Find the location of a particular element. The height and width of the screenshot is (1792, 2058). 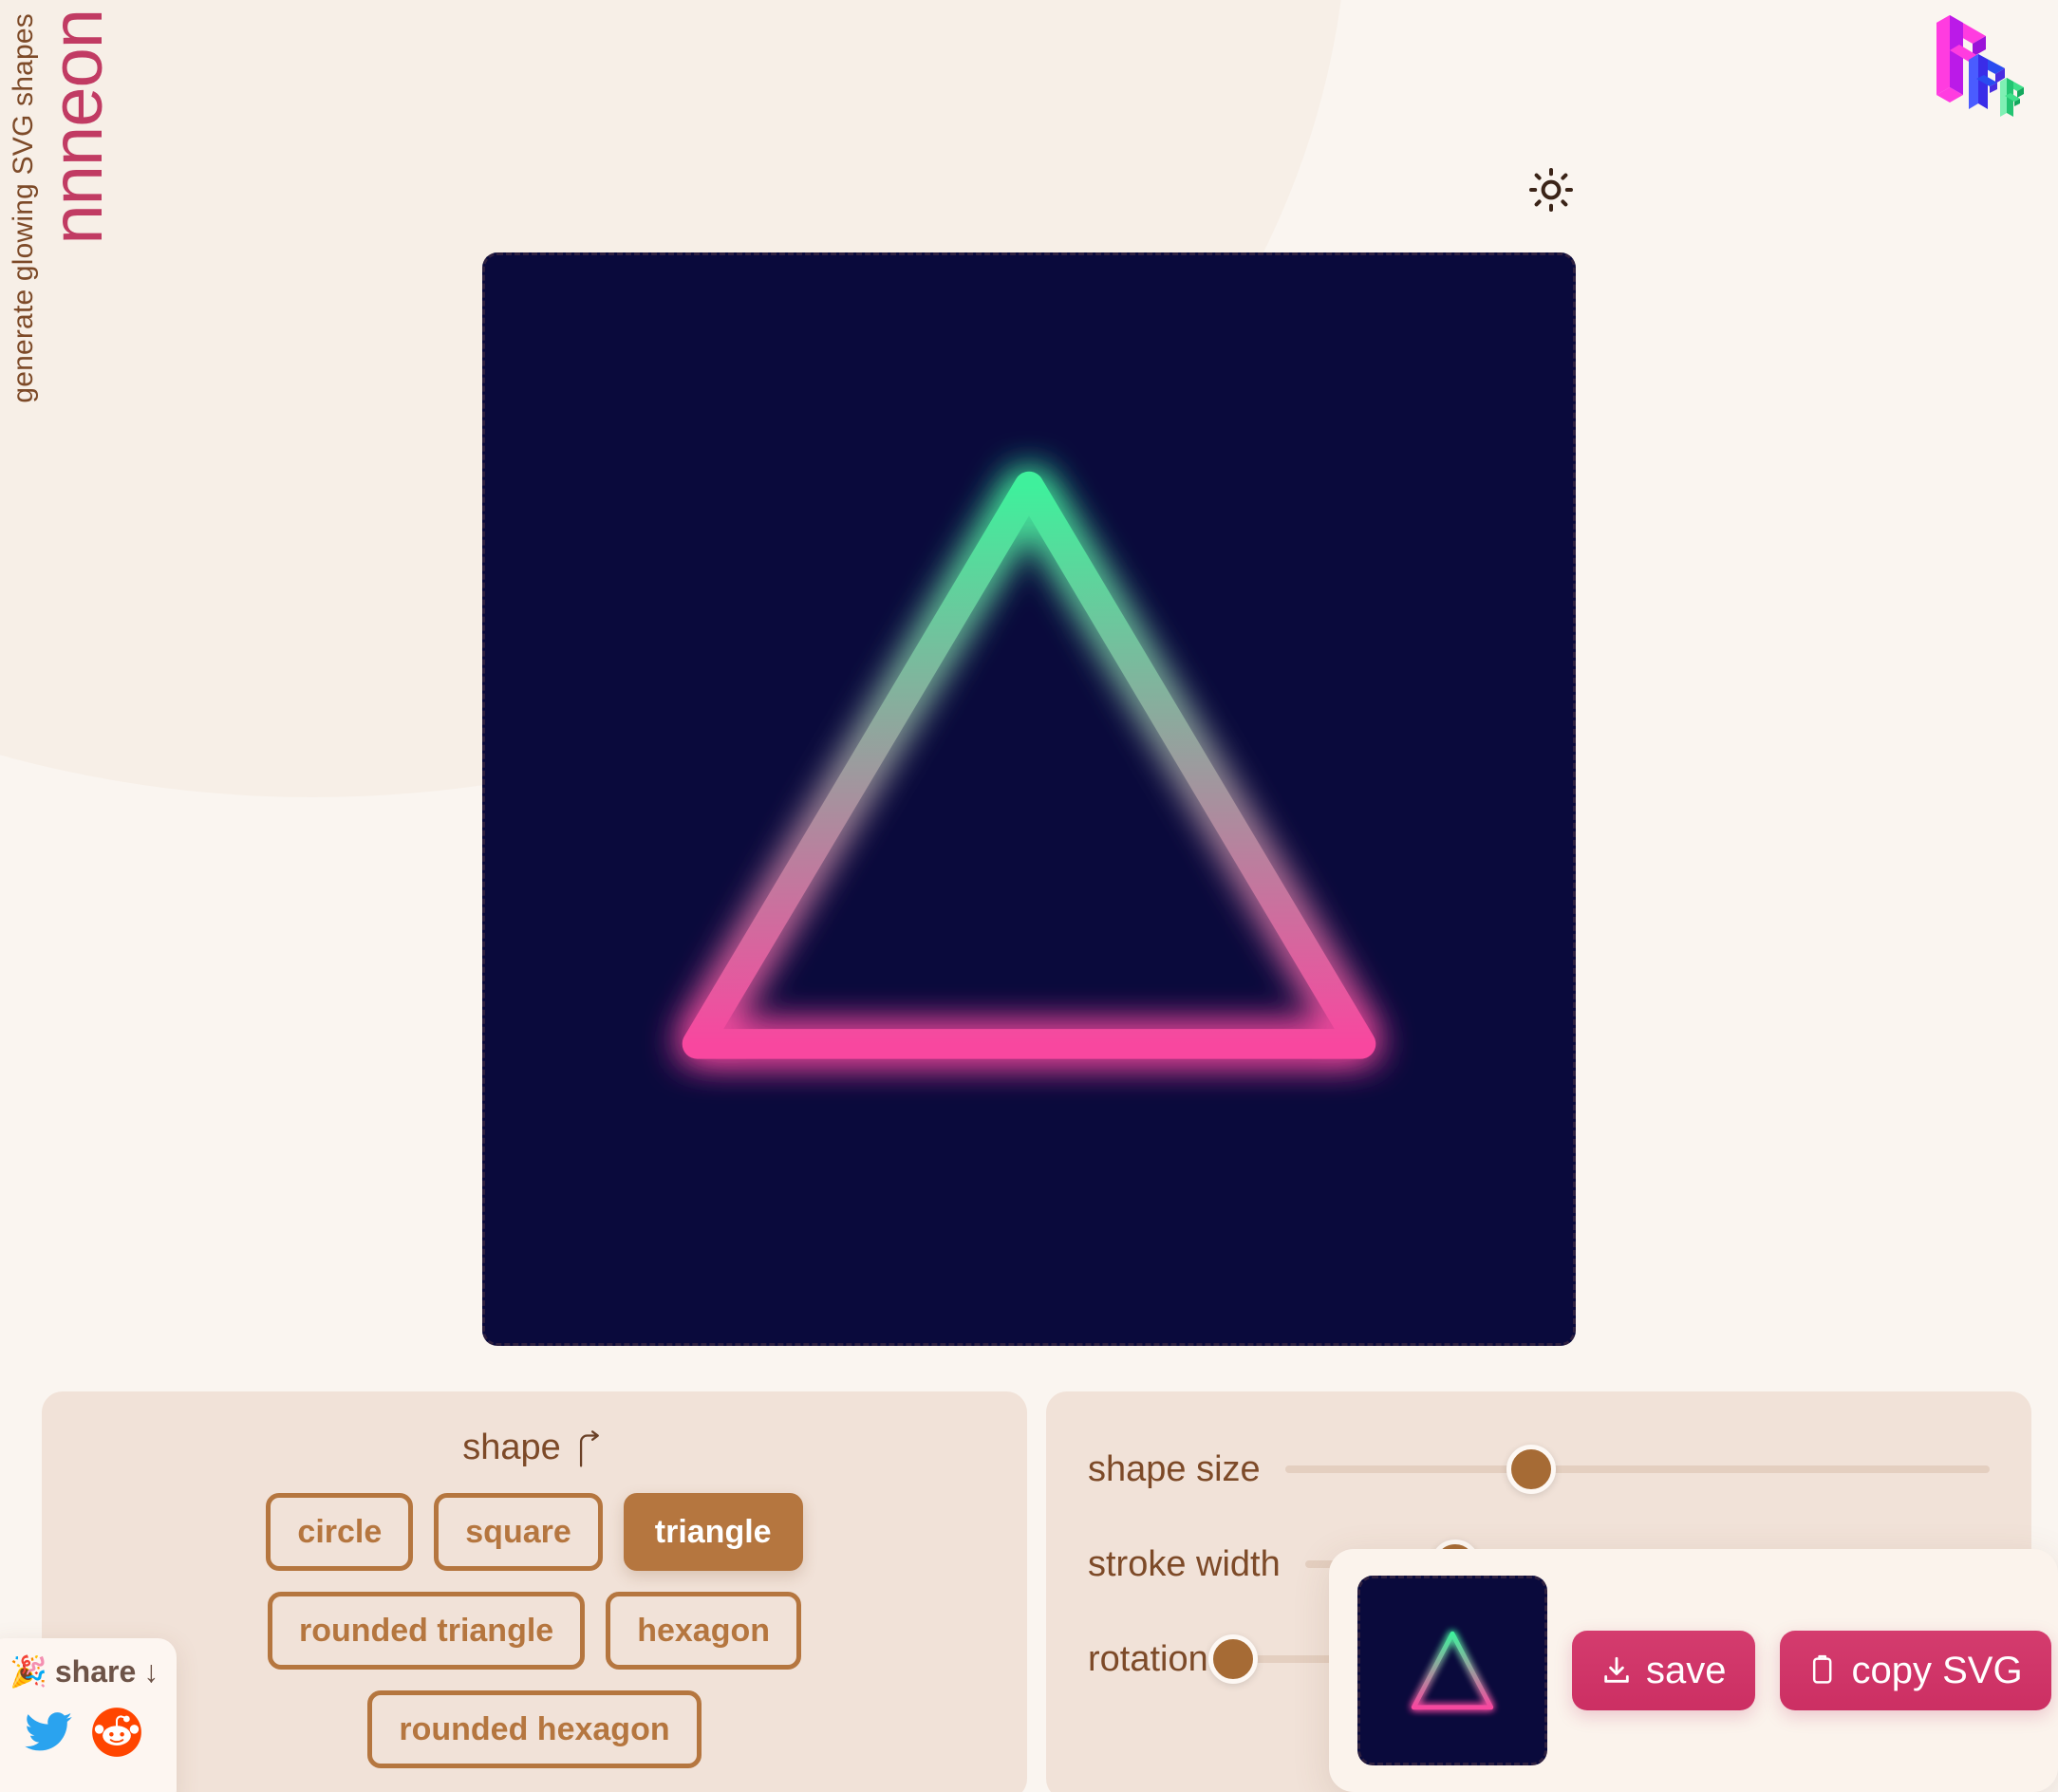

curved-arrow-icon is located at coordinates (589, 1448).